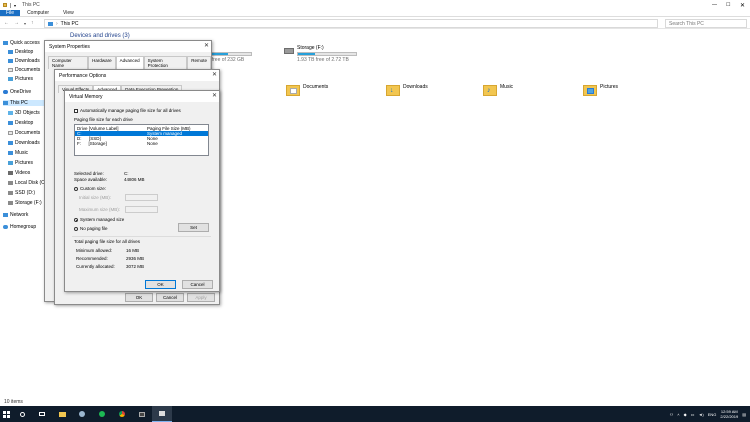  What do you see at coordinates (700, 414) in the screenshot?
I see `volume-icon: ◄)` at bounding box center [700, 414].